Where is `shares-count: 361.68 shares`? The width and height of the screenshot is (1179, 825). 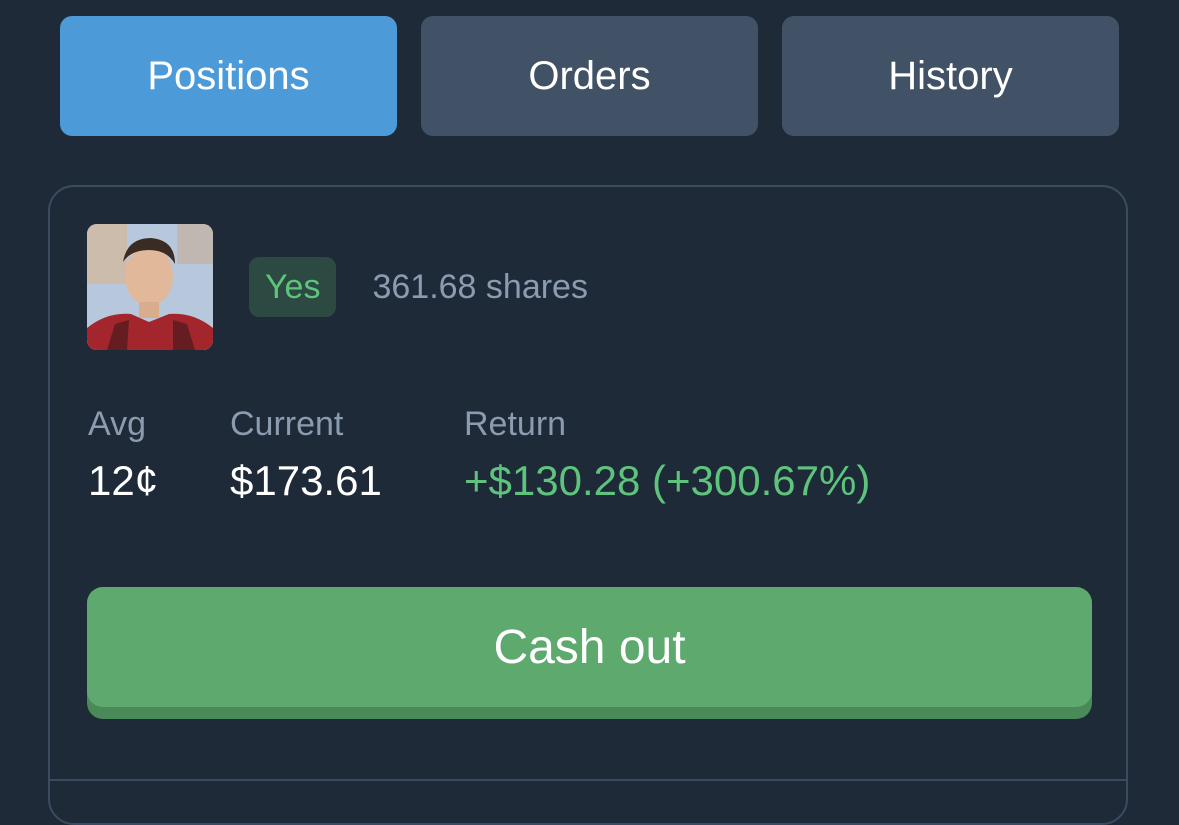
shares-count: 361.68 shares is located at coordinates (480, 286).